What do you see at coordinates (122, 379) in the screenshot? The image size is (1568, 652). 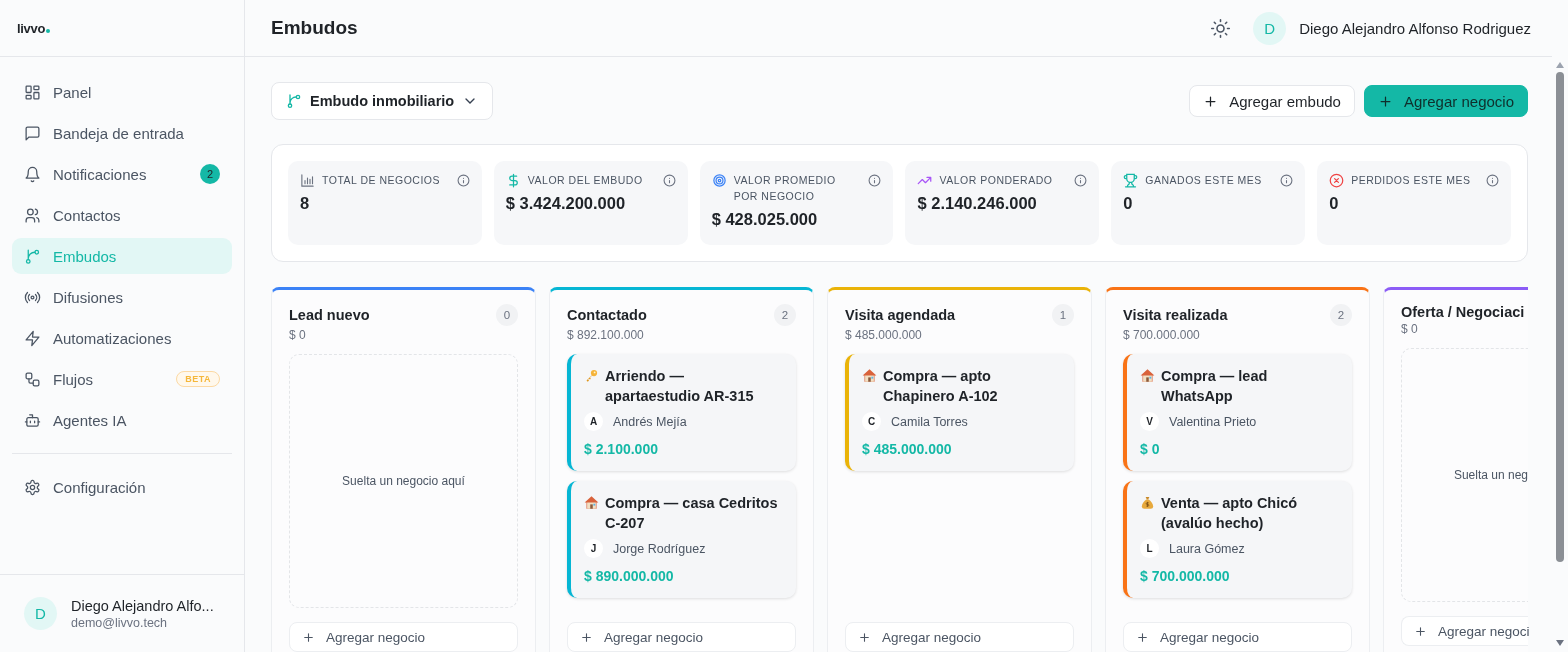 I see `nav-item: Flujos BETA` at bounding box center [122, 379].